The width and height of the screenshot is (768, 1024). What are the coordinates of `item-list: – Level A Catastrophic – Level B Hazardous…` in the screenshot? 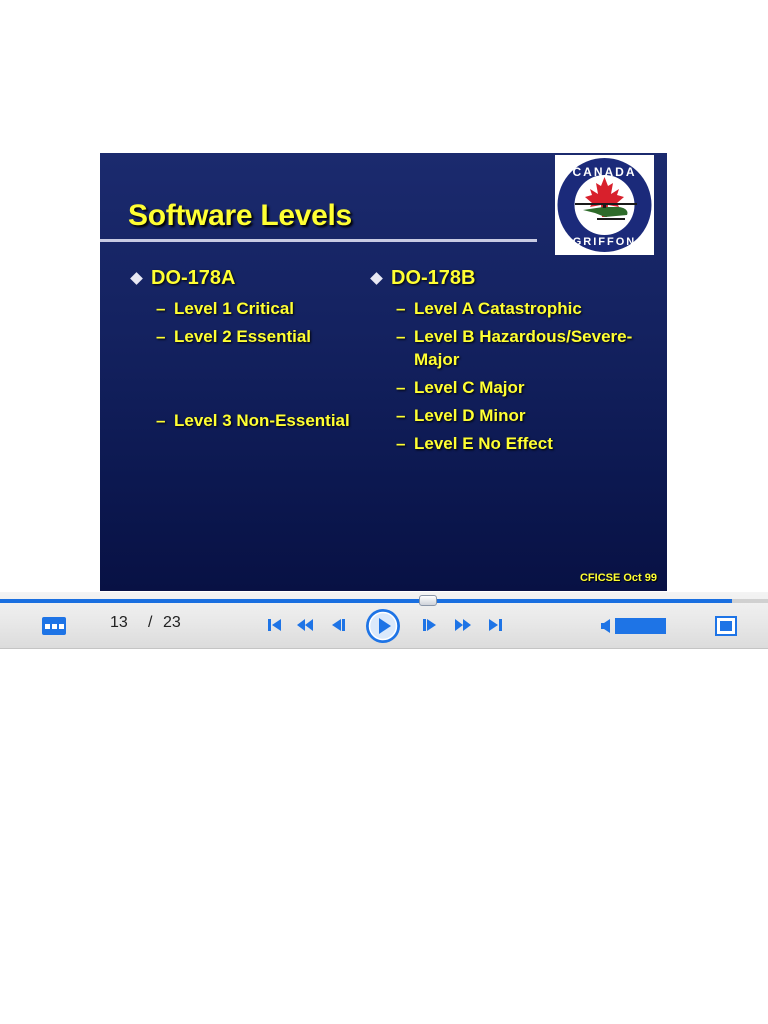 It's located at (515, 376).